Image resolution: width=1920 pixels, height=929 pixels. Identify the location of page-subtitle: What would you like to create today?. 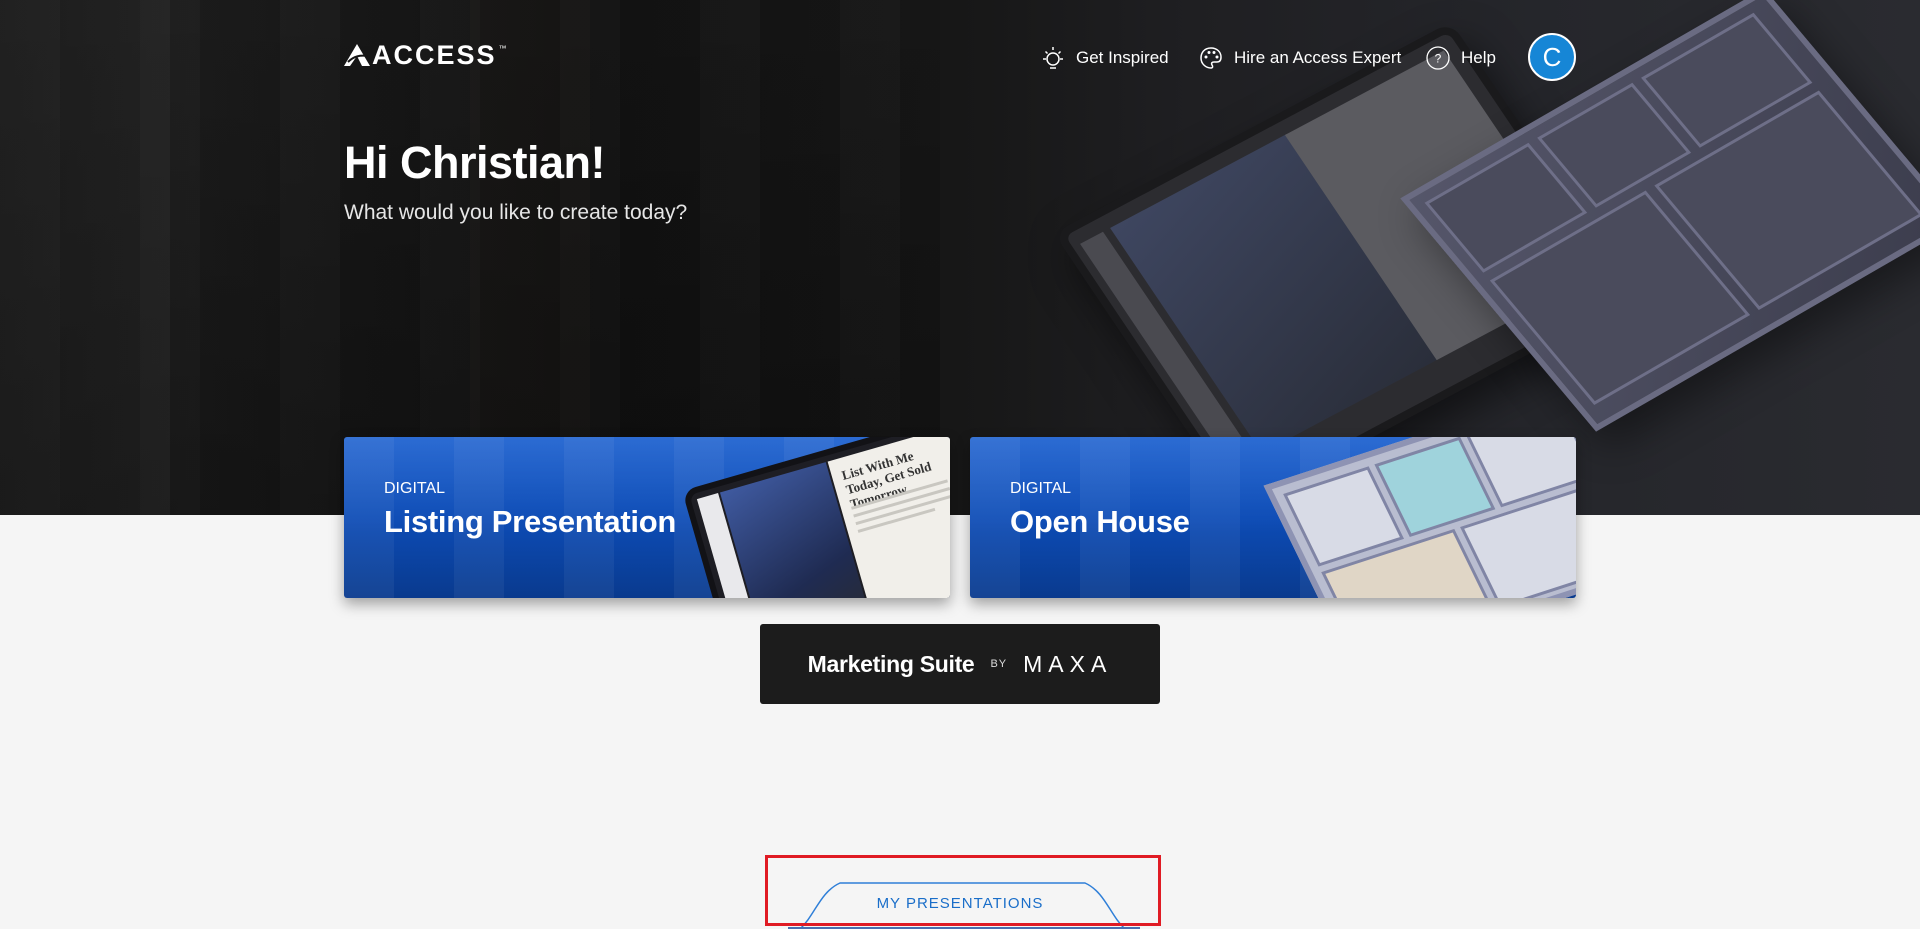
(516, 212).